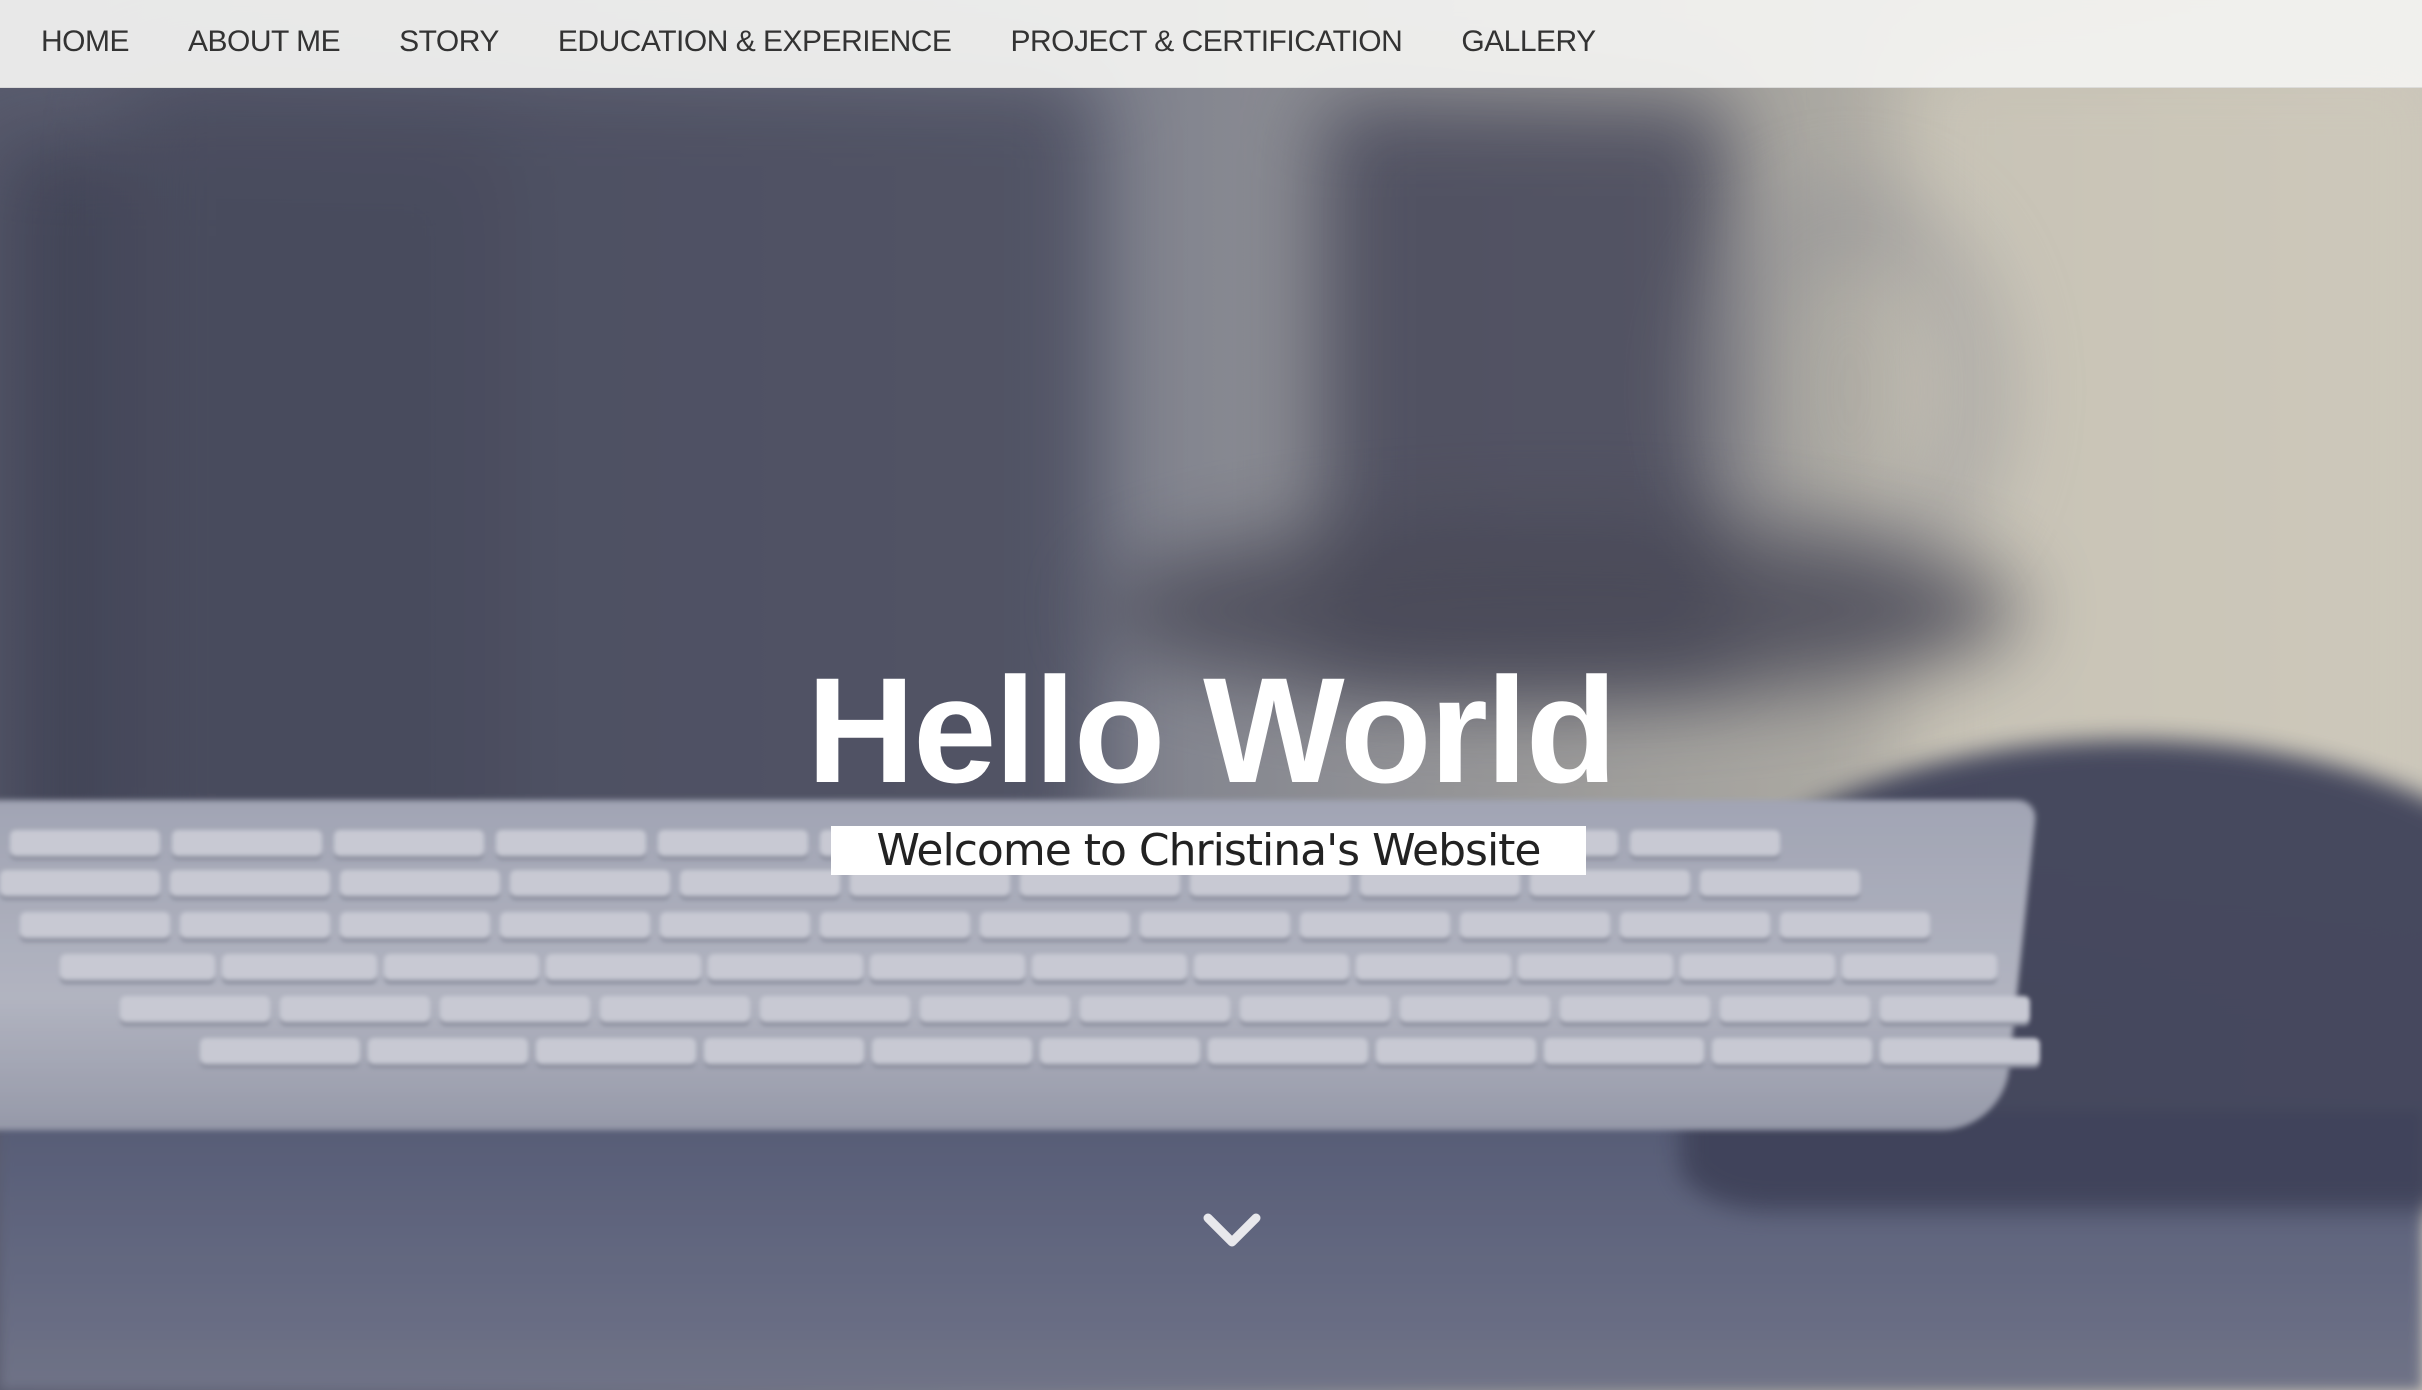 The height and width of the screenshot is (1390, 2422). I want to click on nav-item-about-me: ABOUT ME, so click(264, 44).